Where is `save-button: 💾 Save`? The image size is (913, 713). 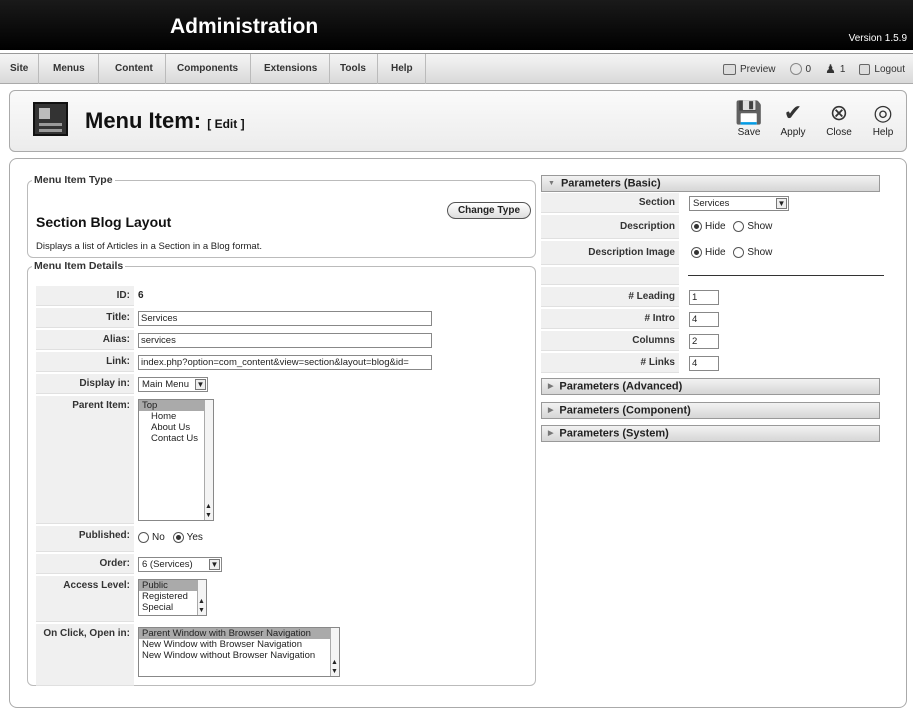 save-button: 💾 Save is located at coordinates (749, 118).